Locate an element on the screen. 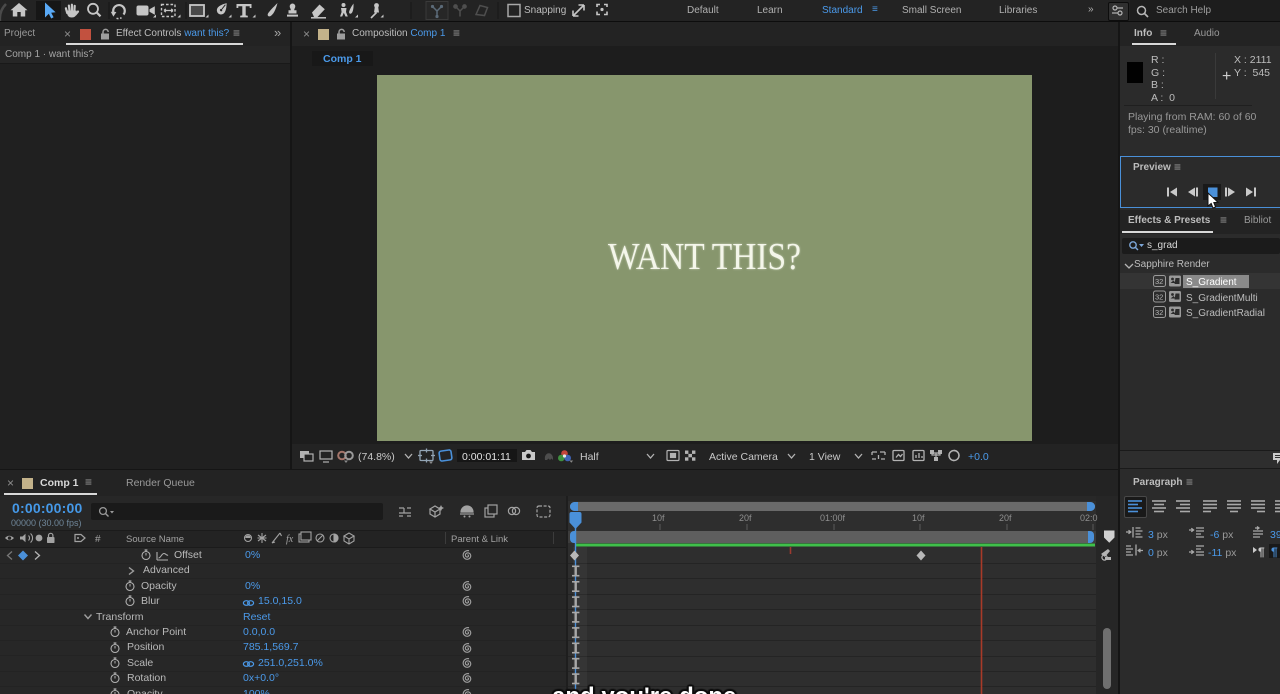  svg-text: 01:00f is located at coordinates (833, 518).